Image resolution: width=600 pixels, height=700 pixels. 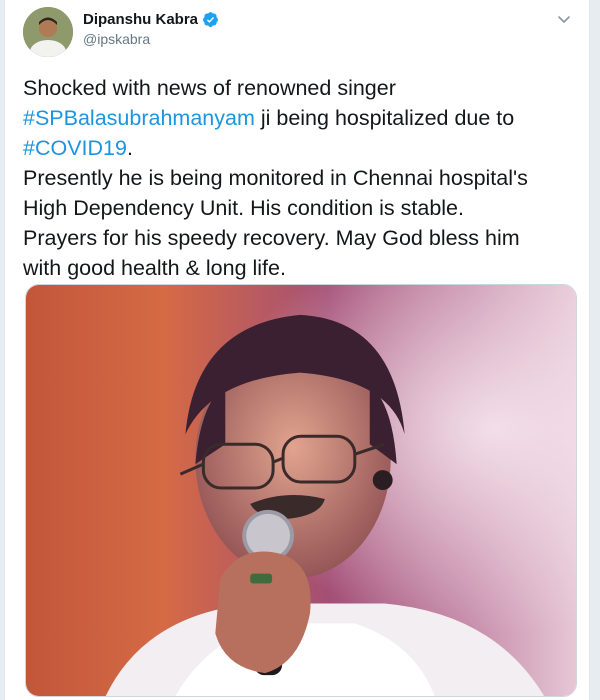 I want to click on tweet-text-fragment: ., so click(x=129, y=148).